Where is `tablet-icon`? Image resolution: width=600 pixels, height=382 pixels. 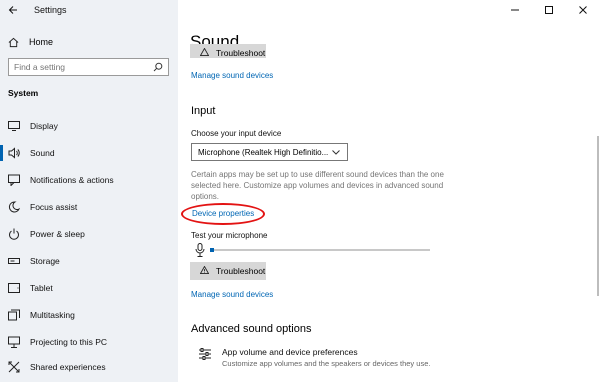 tablet-icon is located at coordinates (14, 288).